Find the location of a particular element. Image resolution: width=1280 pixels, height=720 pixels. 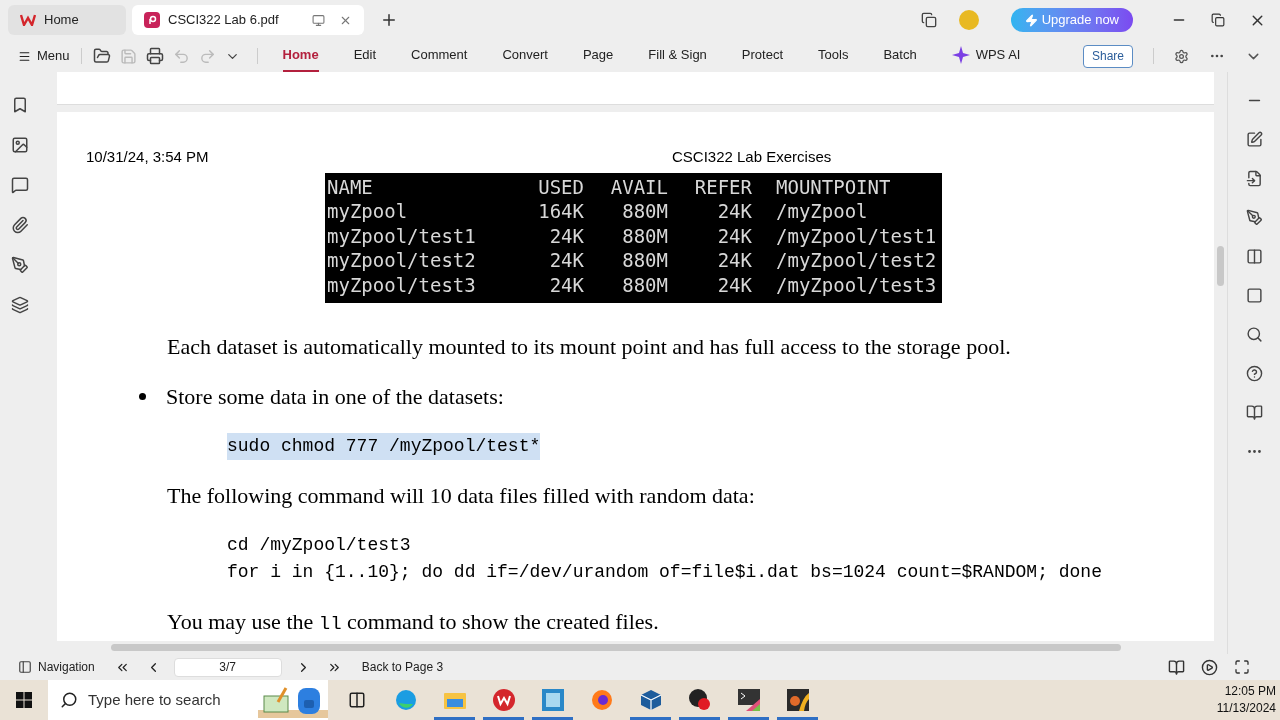

terminal-cell-text: myZpool/test3 is located at coordinates (402, 284).